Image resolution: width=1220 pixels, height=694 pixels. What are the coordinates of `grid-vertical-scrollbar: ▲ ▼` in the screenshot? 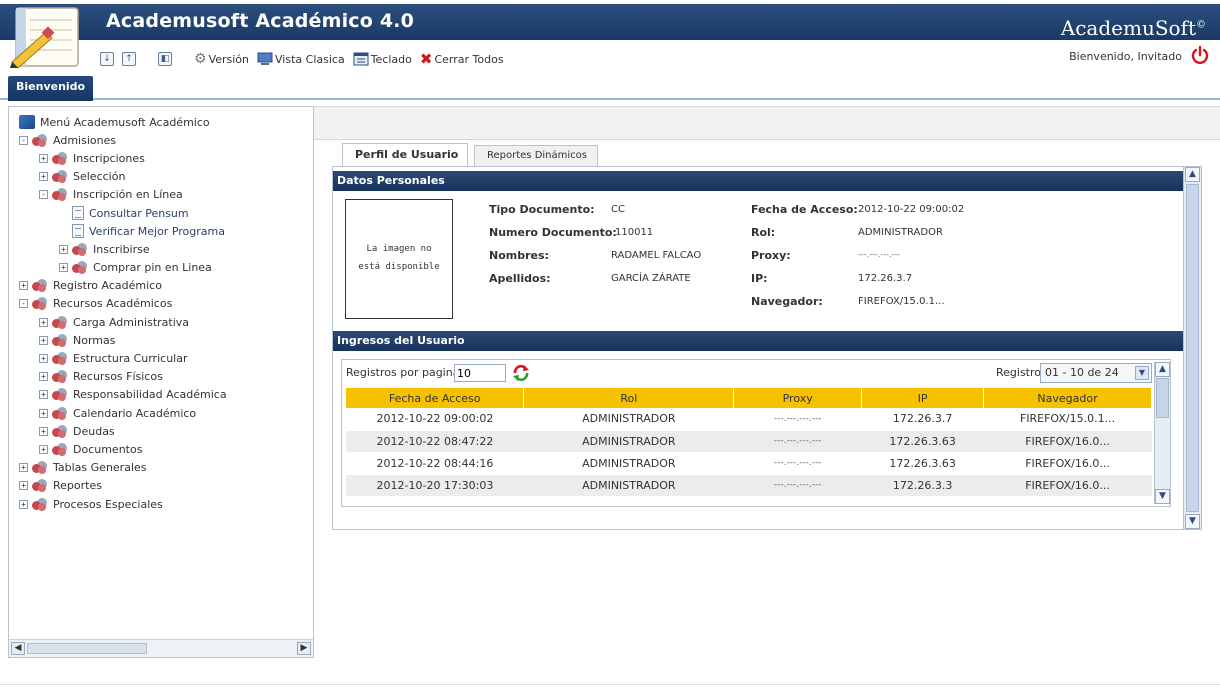 It's located at (1162, 433).